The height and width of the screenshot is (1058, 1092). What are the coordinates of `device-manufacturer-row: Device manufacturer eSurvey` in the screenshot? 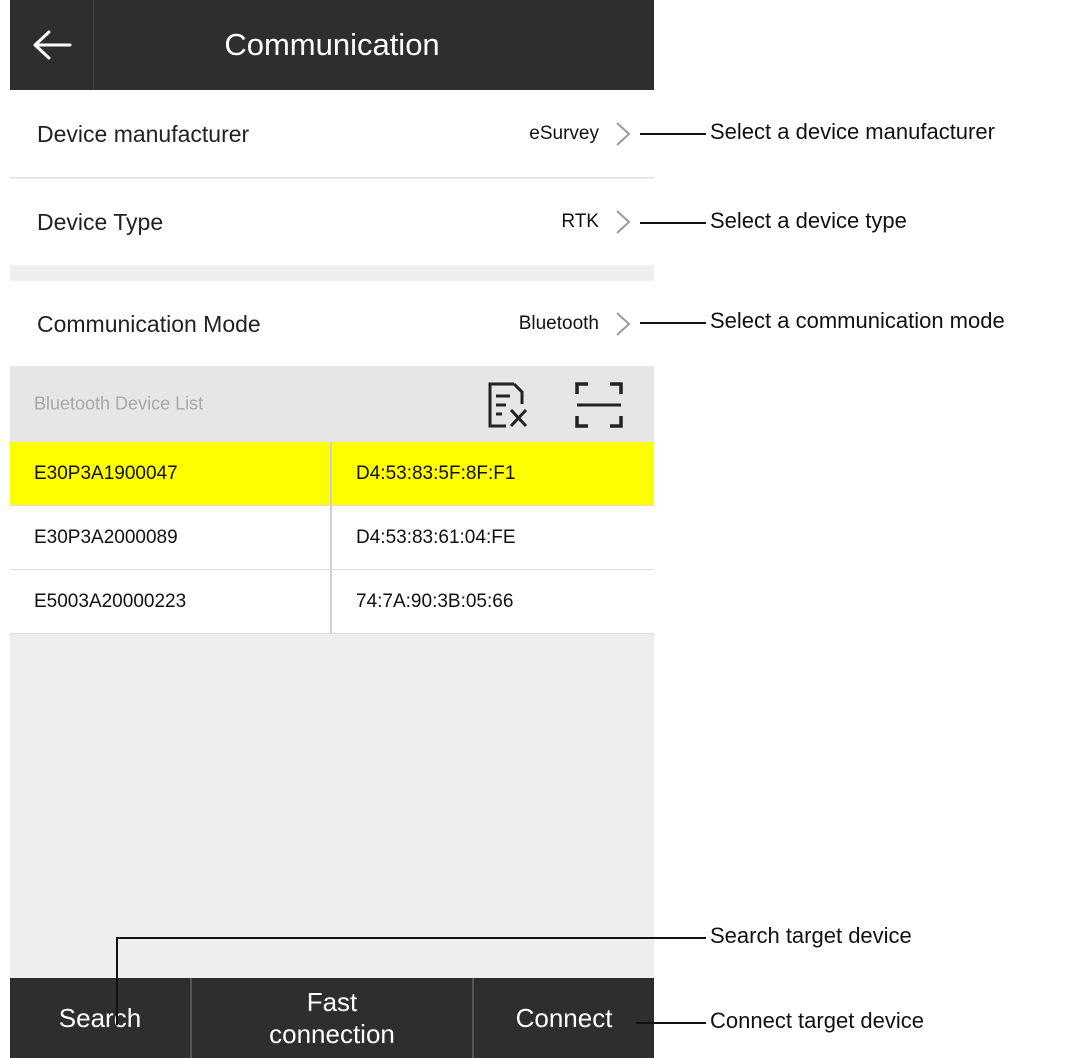 It's located at (332, 134).